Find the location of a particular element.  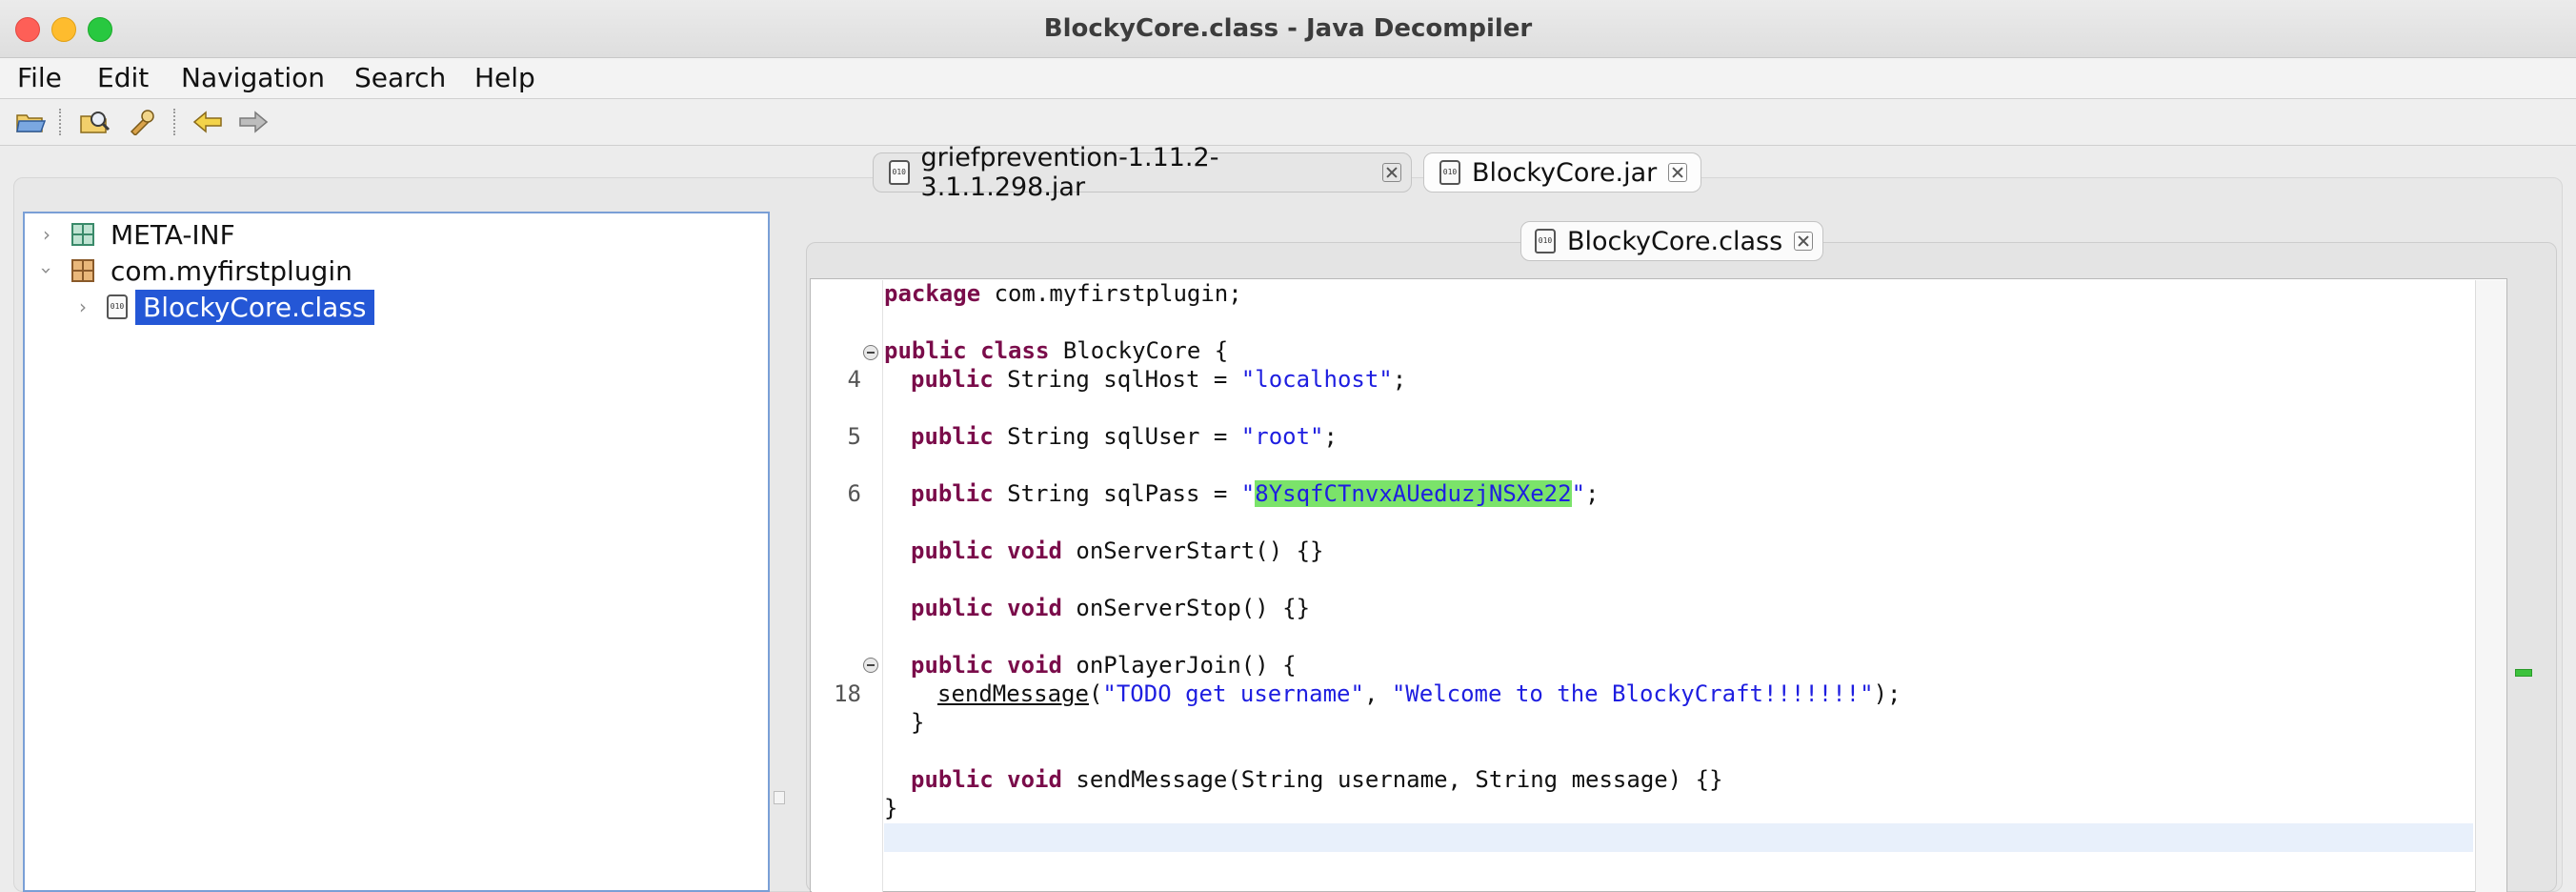

folder-icon is located at coordinates (83, 234).